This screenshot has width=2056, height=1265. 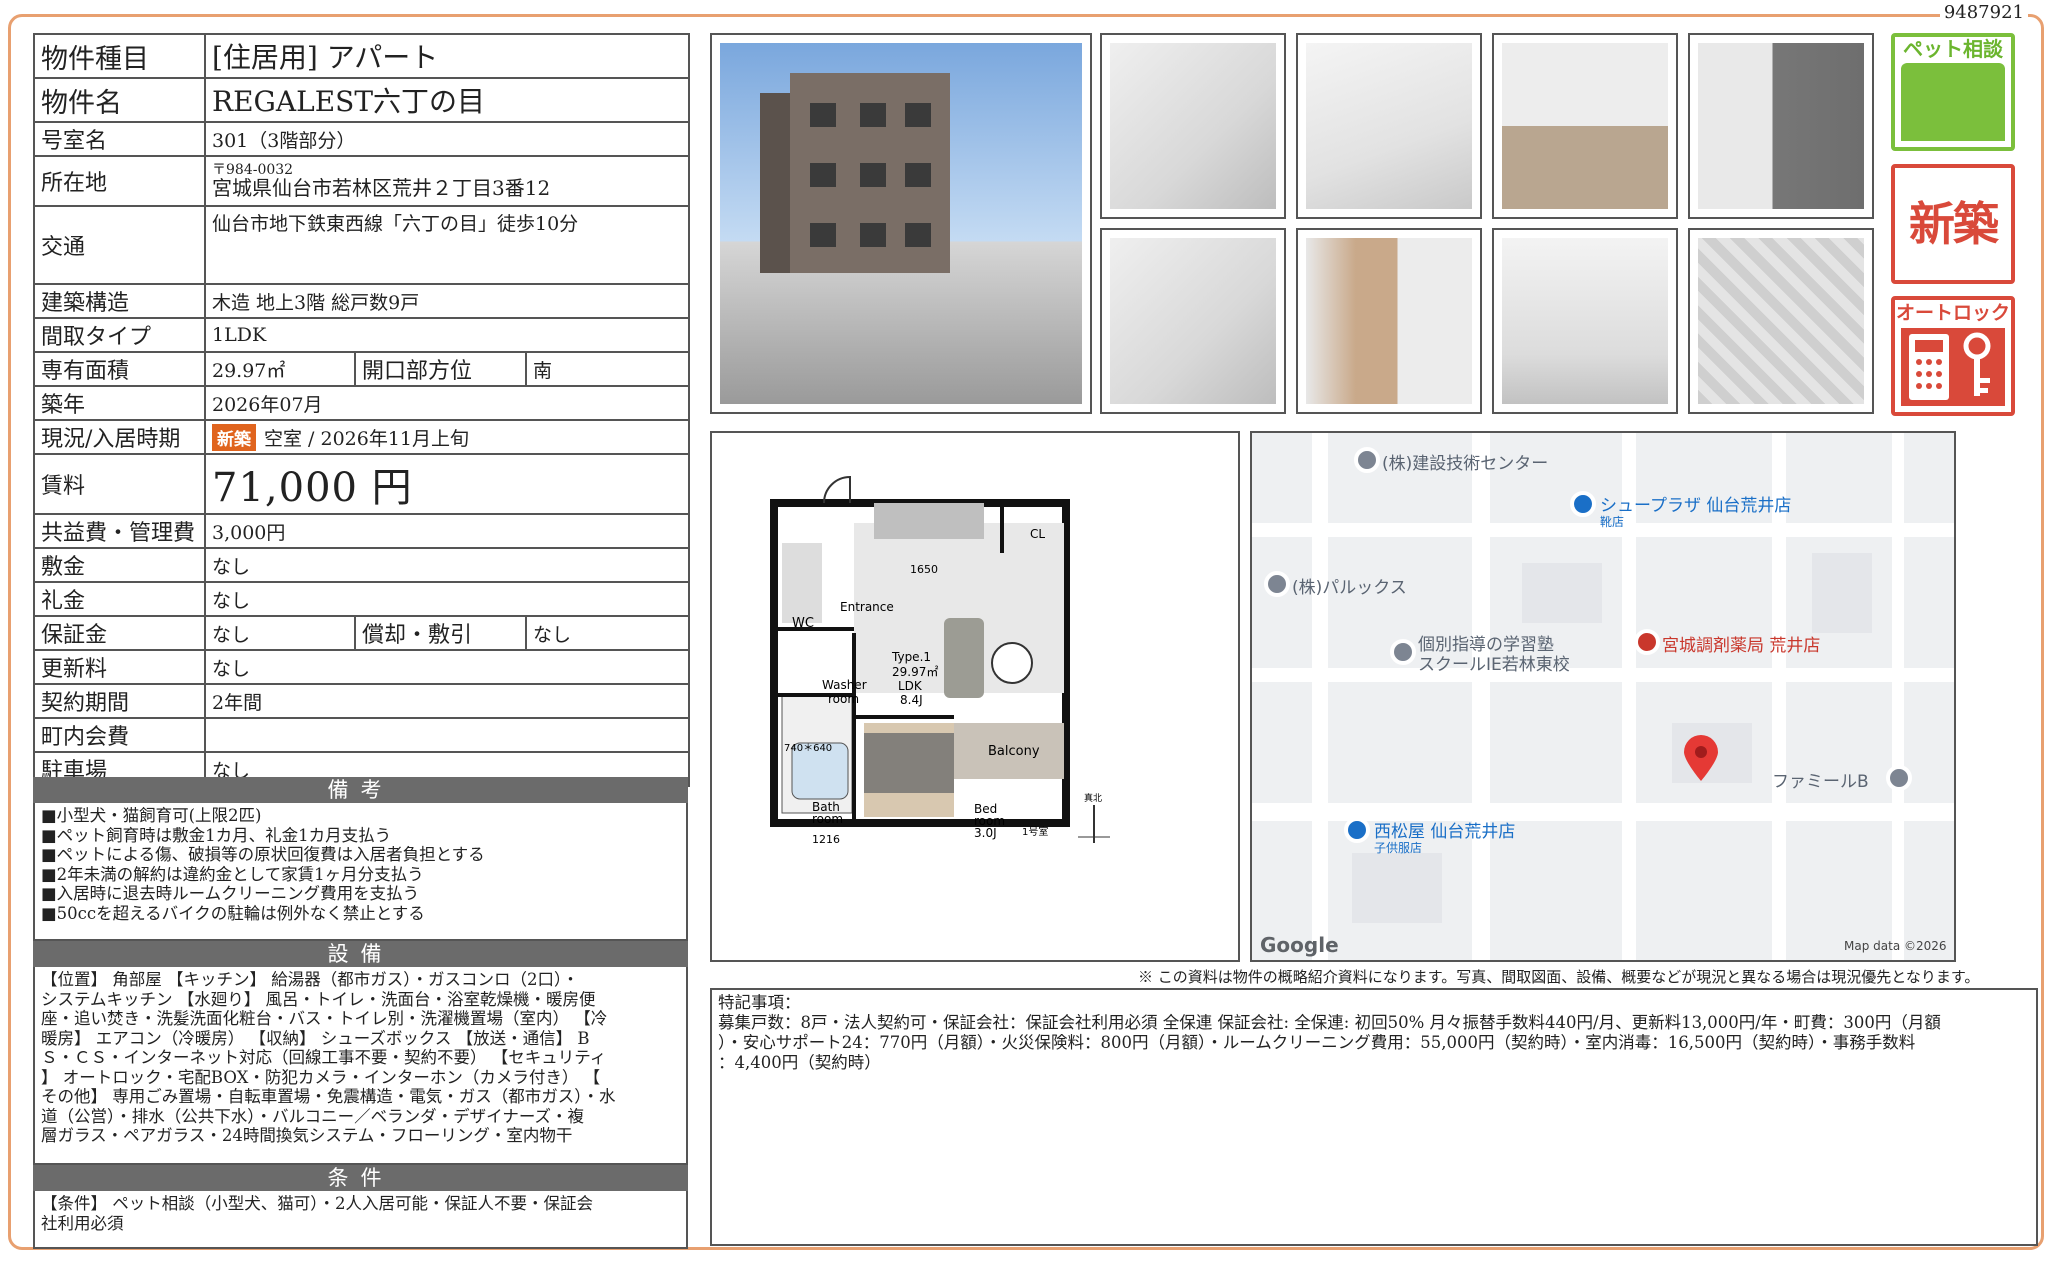 What do you see at coordinates (447, 245) in the screenshot?
I see `value-transport: 仙台市地下鉄東西線「六丁の目」徒歩10分` at bounding box center [447, 245].